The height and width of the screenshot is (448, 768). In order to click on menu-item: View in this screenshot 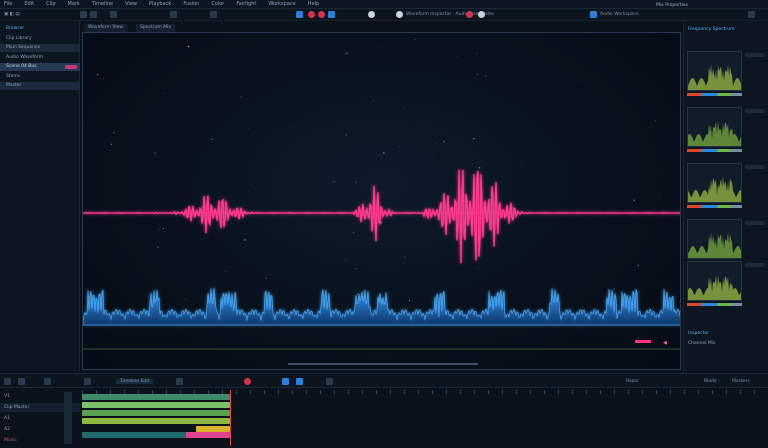, I will do `click(131, 4)`.